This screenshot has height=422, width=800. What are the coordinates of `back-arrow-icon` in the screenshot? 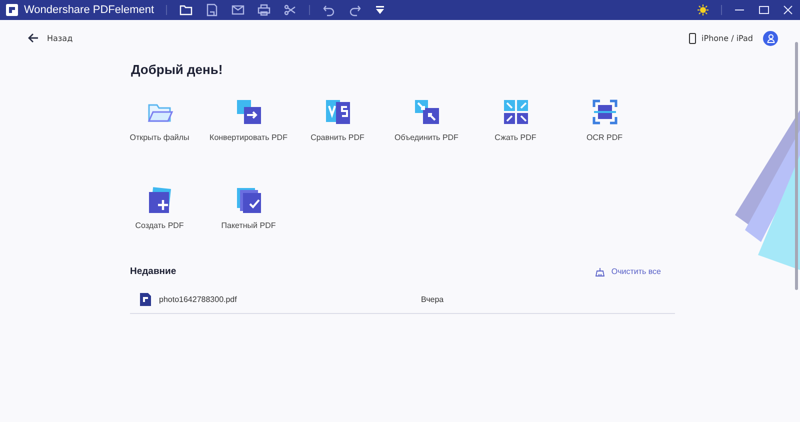 It's located at (33, 38).